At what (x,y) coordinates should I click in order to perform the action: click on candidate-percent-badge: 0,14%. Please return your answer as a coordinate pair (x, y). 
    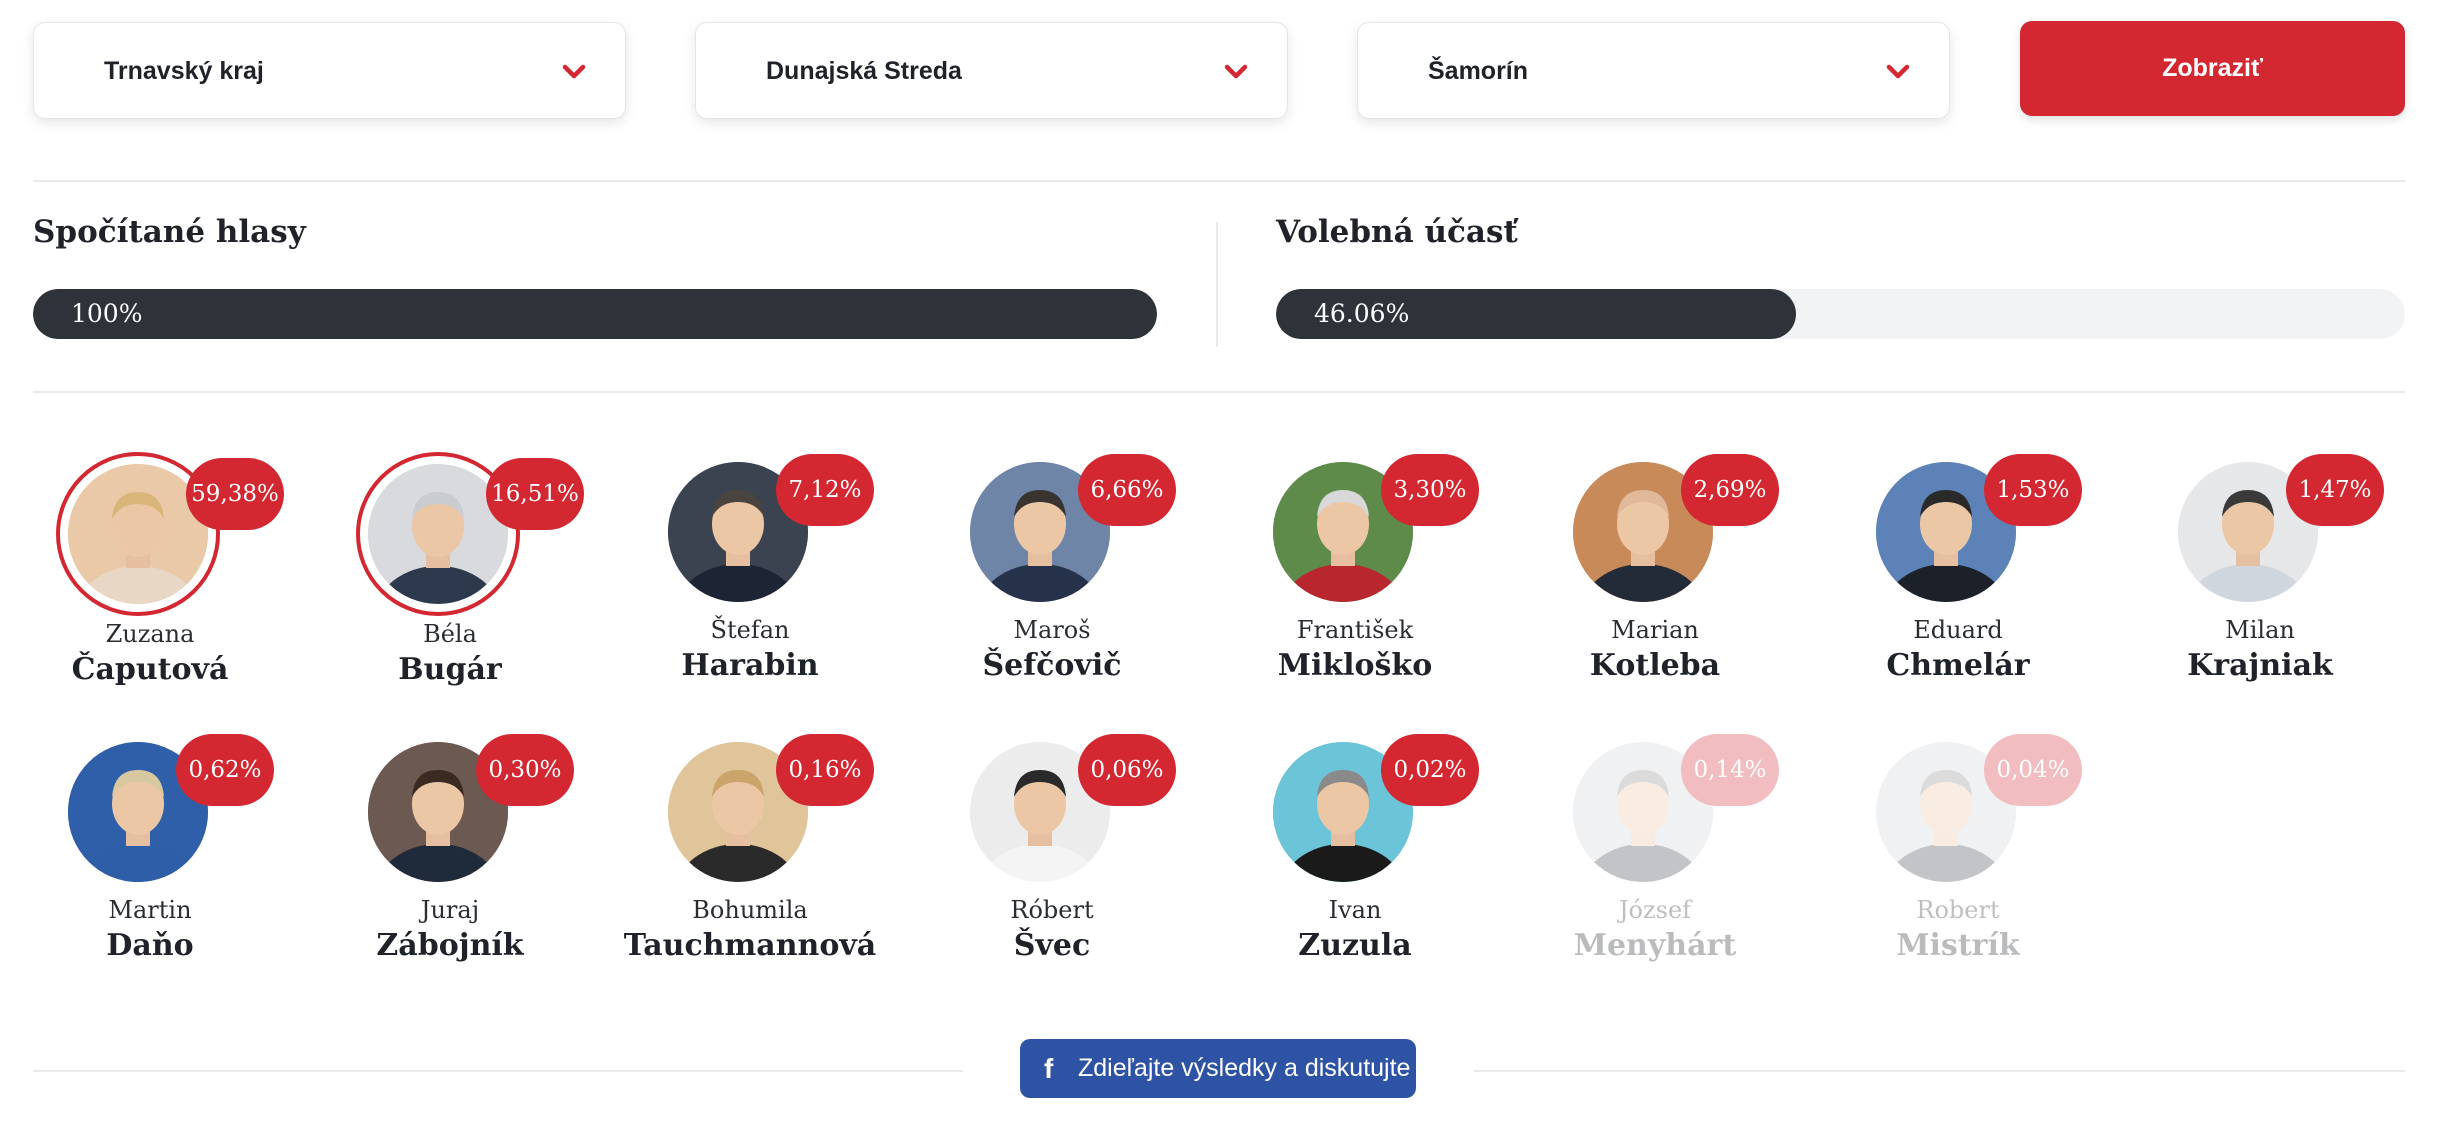
    Looking at the image, I should click on (1730, 770).